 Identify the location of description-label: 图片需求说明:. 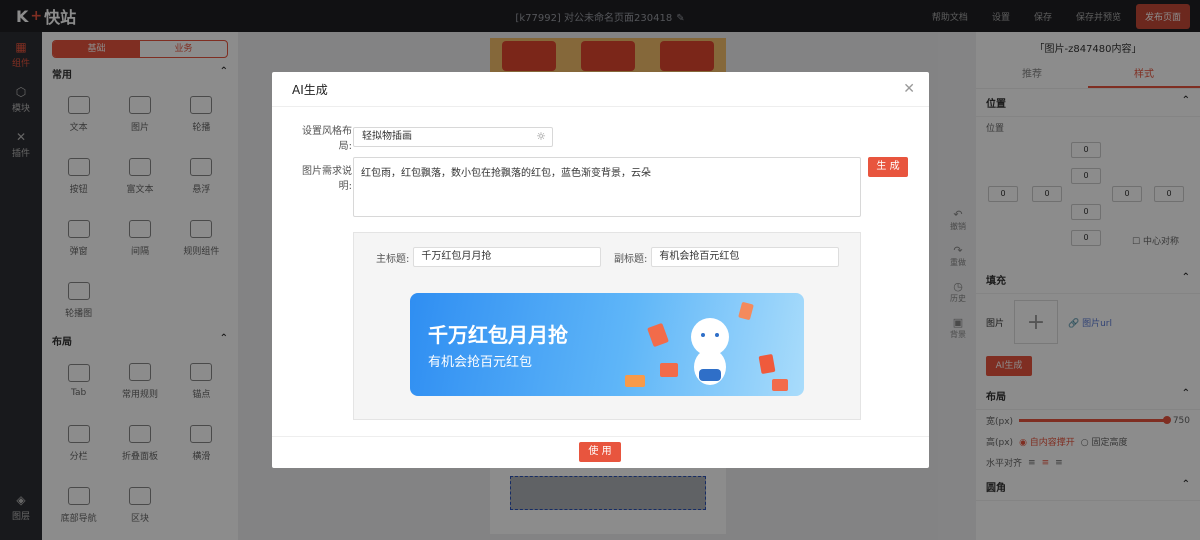
(327, 179).